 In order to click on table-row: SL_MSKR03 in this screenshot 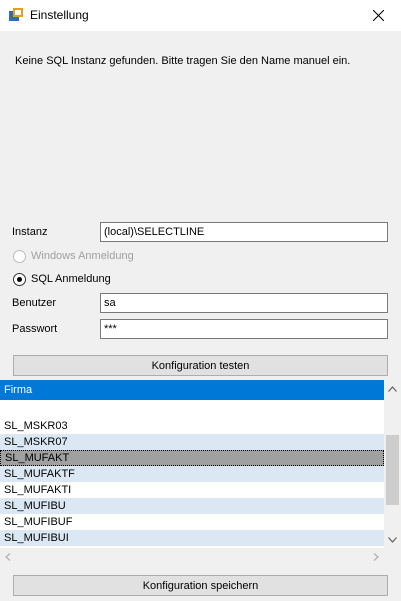, I will do `click(192, 426)`.